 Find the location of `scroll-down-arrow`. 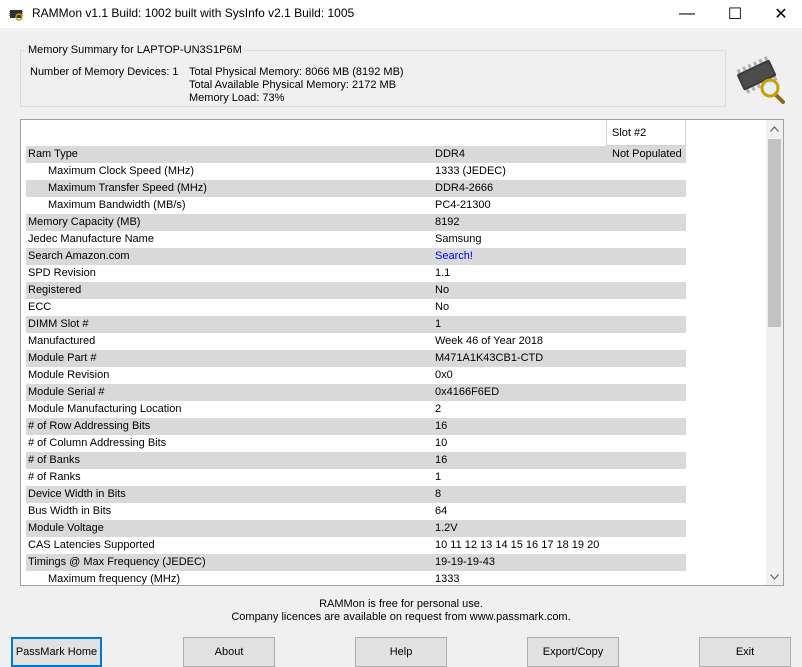

scroll-down-arrow is located at coordinates (774, 576).